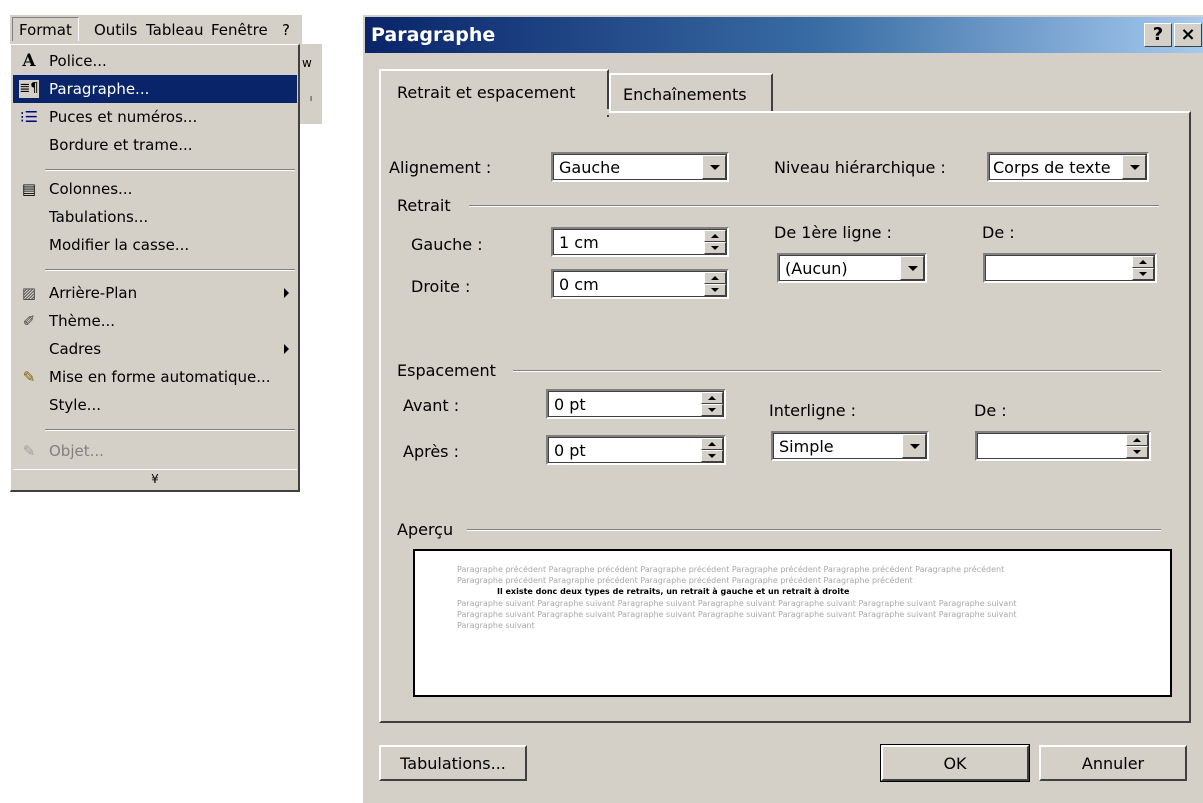 The width and height of the screenshot is (1203, 803). I want to click on indent-by-label: De :, so click(998, 232).